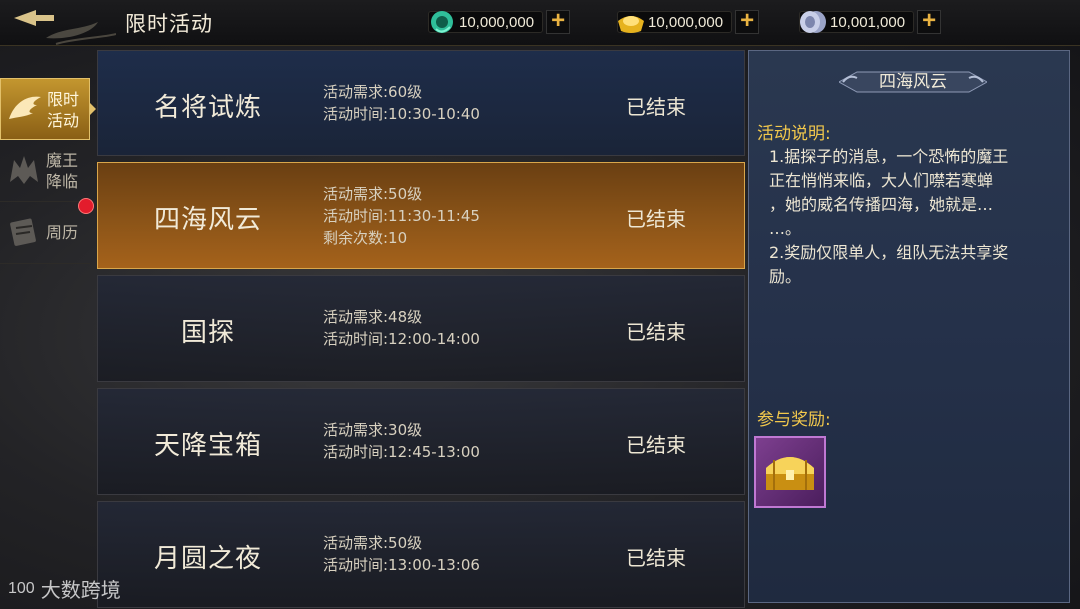  What do you see at coordinates (21, 588) in the screenshot?
I see `watermark-logo: 100` at bounding box center [21, 588].